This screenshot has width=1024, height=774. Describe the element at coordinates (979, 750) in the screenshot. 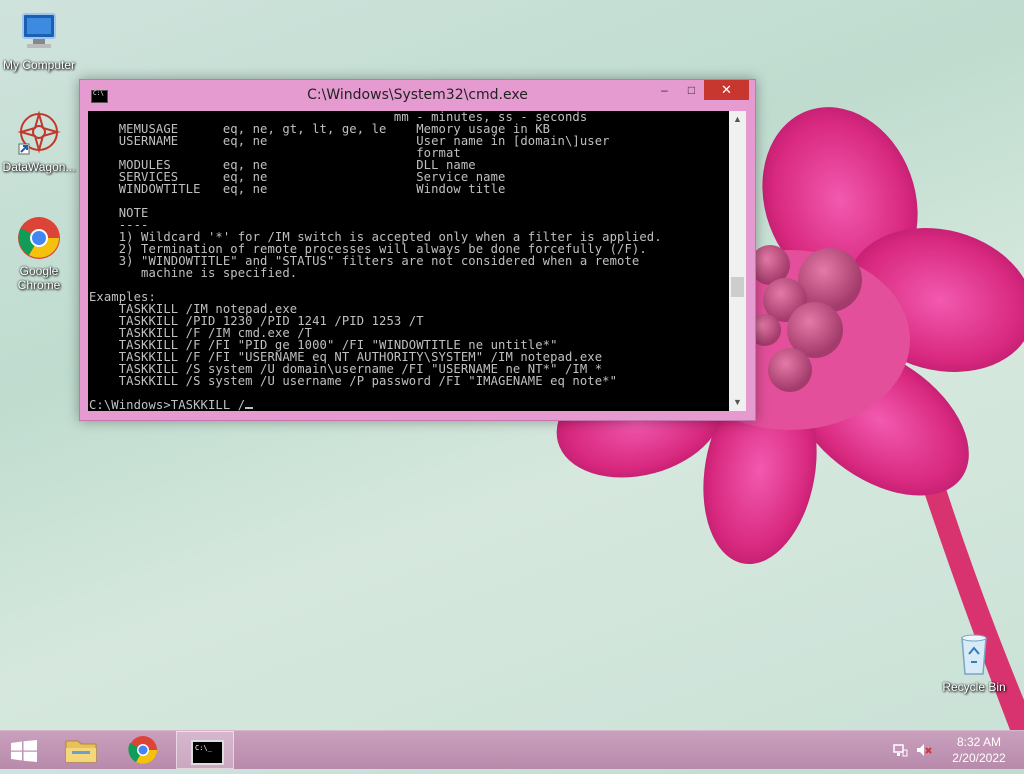

I see `clock: 8:32 AM 2/20/2022` at that location.